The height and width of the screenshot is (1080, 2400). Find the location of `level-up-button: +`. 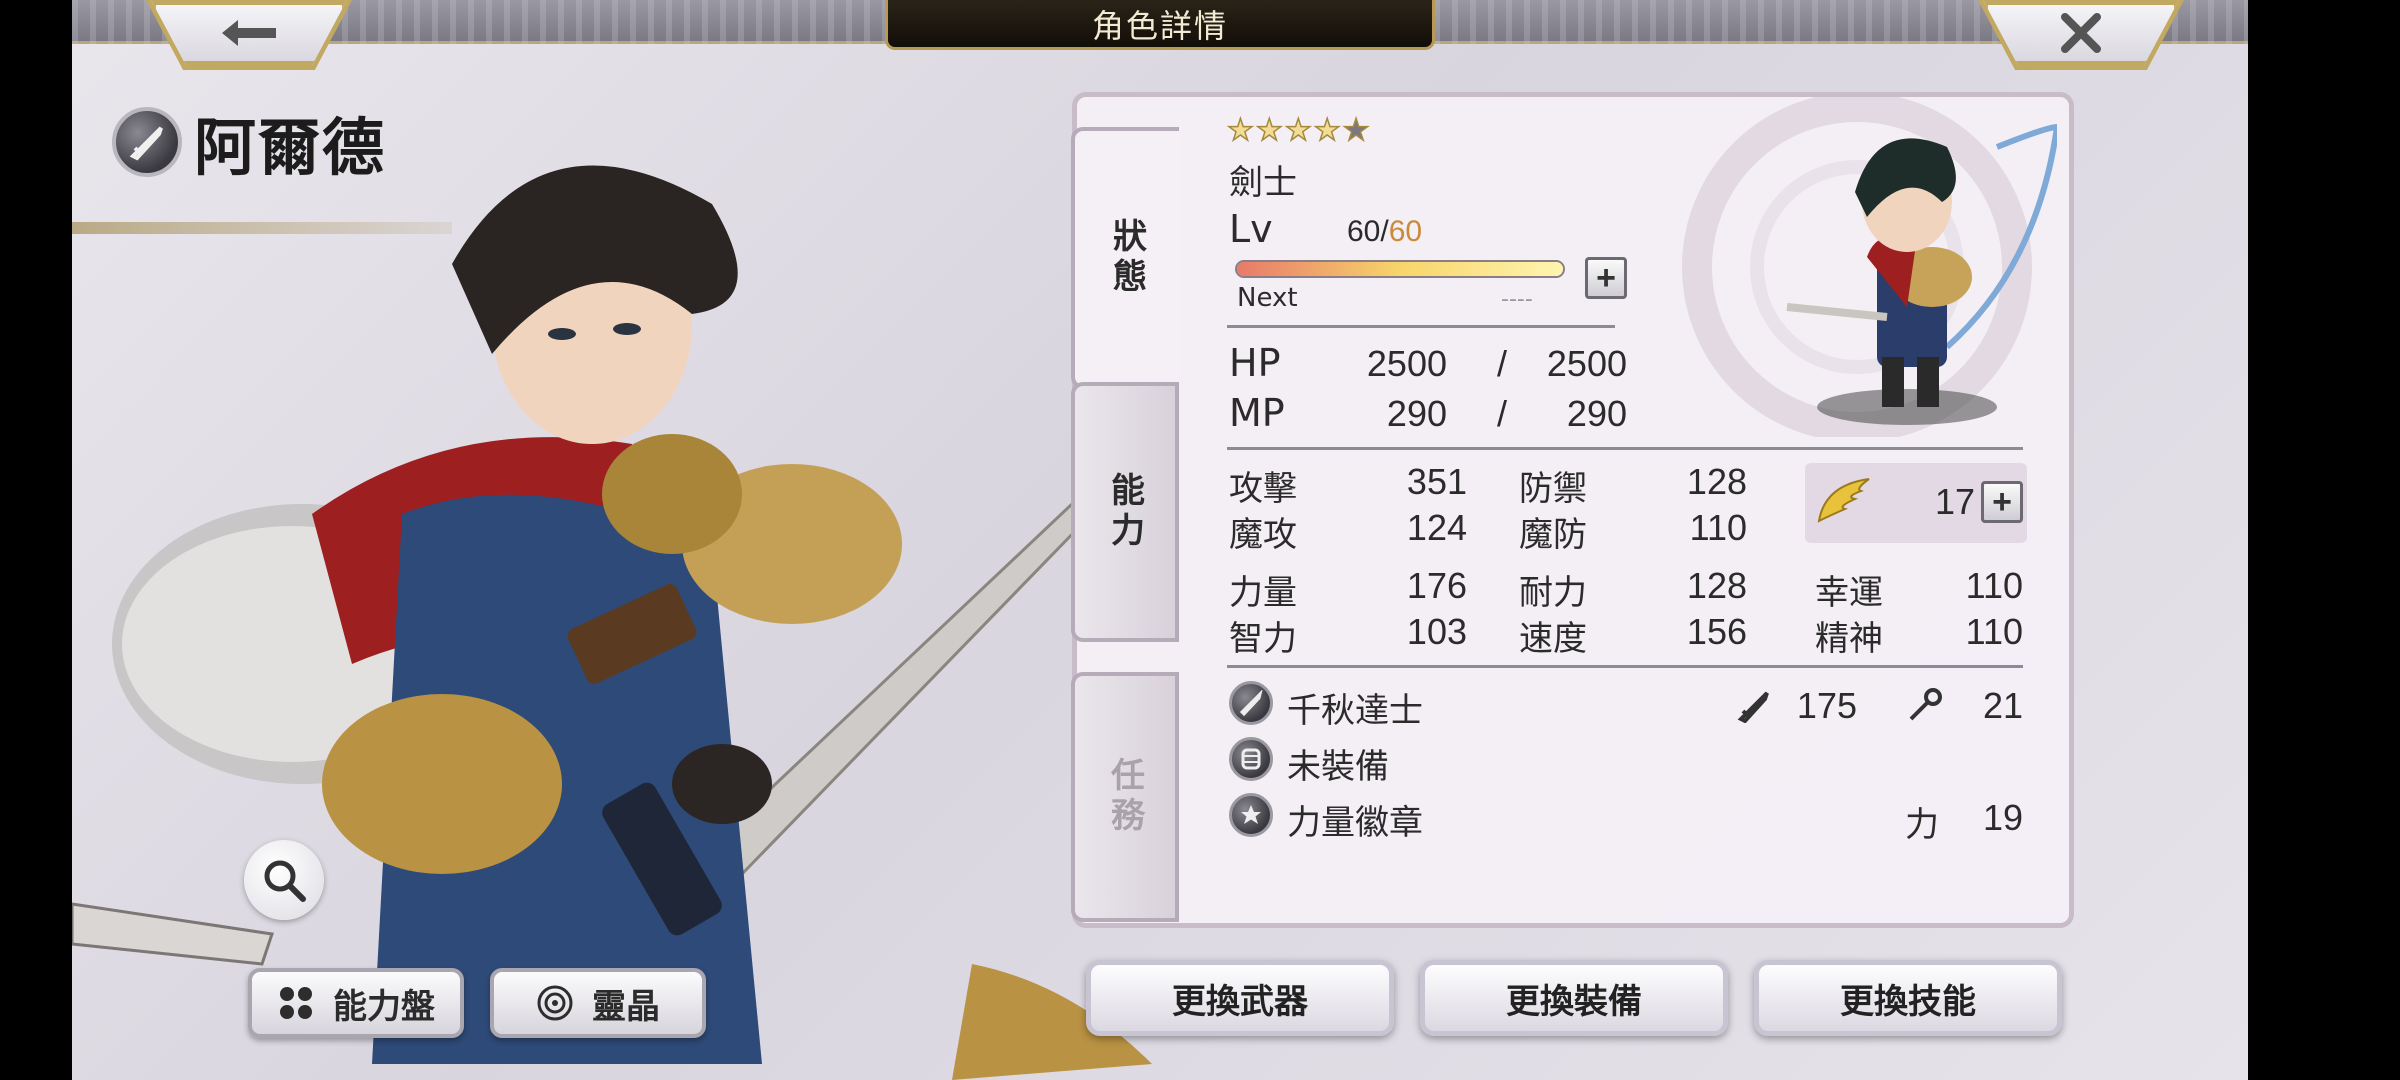

level-up-button: + is located at coordinates (1606, 278).